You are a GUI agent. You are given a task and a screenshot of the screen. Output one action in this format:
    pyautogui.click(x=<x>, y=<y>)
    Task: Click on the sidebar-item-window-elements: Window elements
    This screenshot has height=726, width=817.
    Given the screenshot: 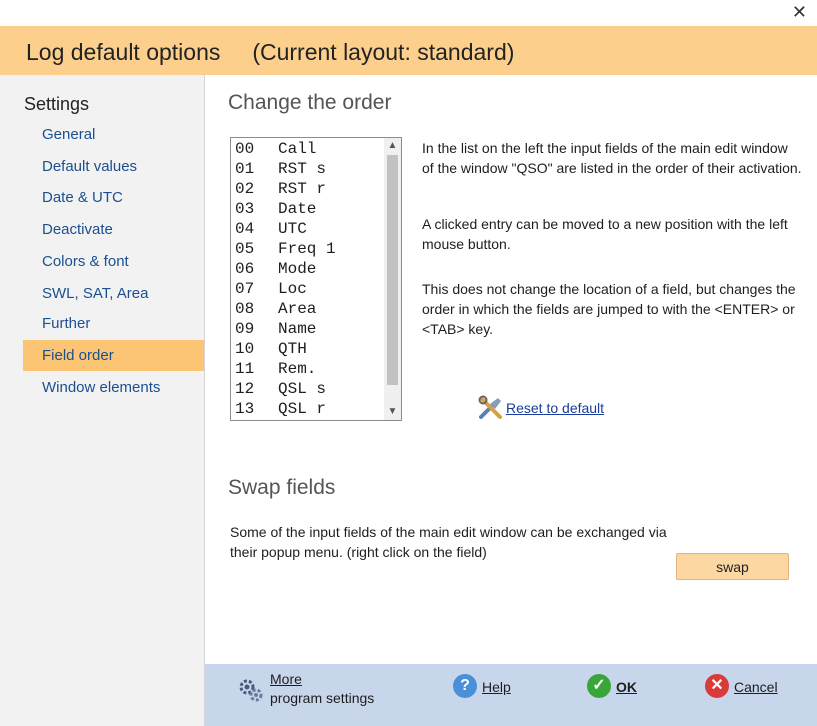 What is the action you would take?
    pyautogui.click(x=113, y=387)
    